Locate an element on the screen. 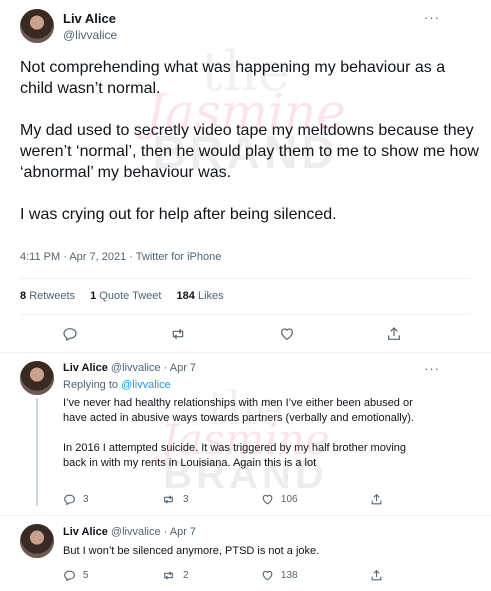  likes-label: Likes is located at coordinates (210, 296).